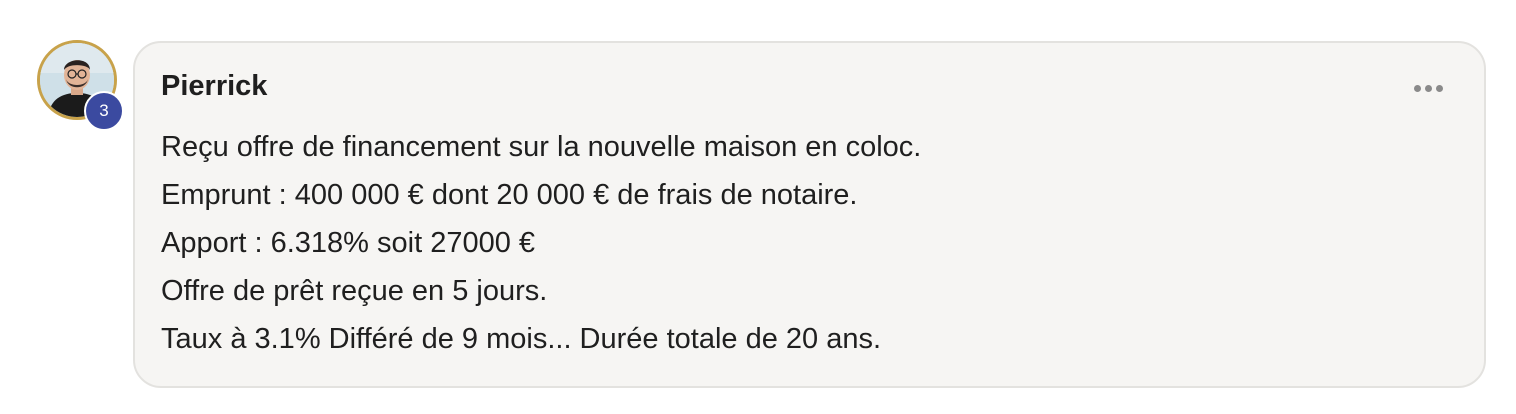  Describe the element at coordinates (104, 111) in the screenshot. I see `notification-badge: 3` at that location.